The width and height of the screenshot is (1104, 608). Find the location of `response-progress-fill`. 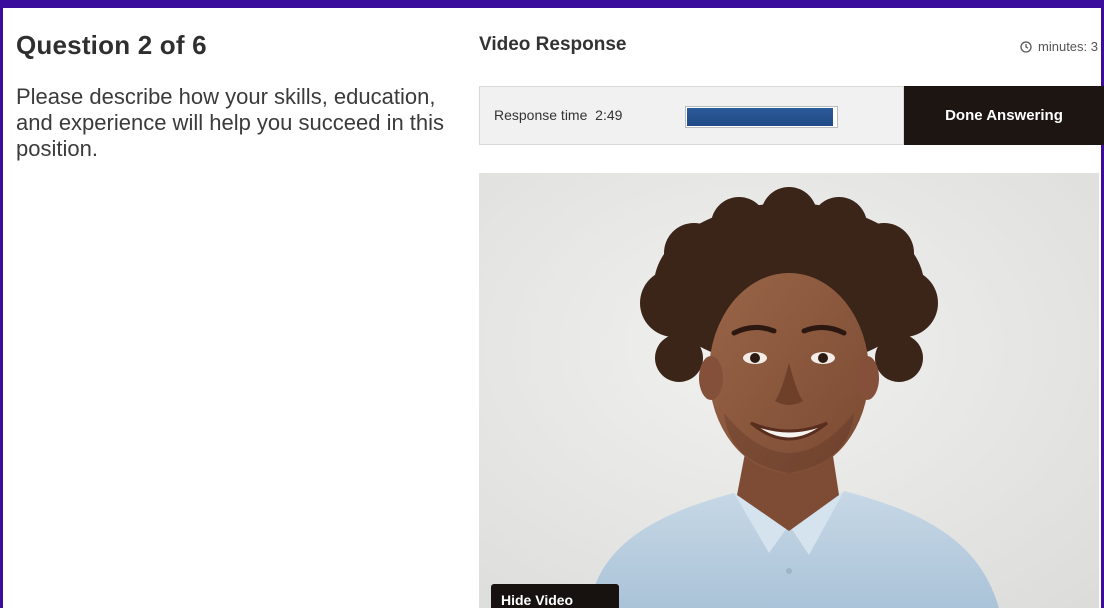

response-progress-fill is located at coordinates (760, 117).